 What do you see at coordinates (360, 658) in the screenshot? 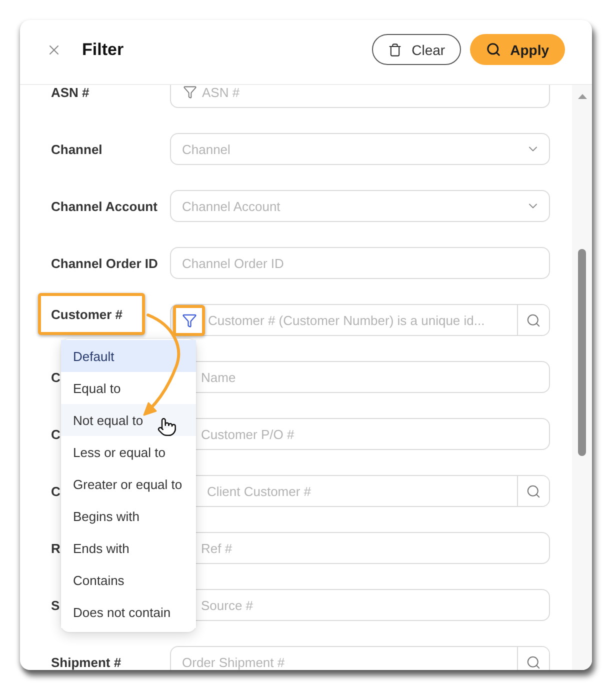
I see `input-field: Order Shipment #` at bounding box center [360, 658].